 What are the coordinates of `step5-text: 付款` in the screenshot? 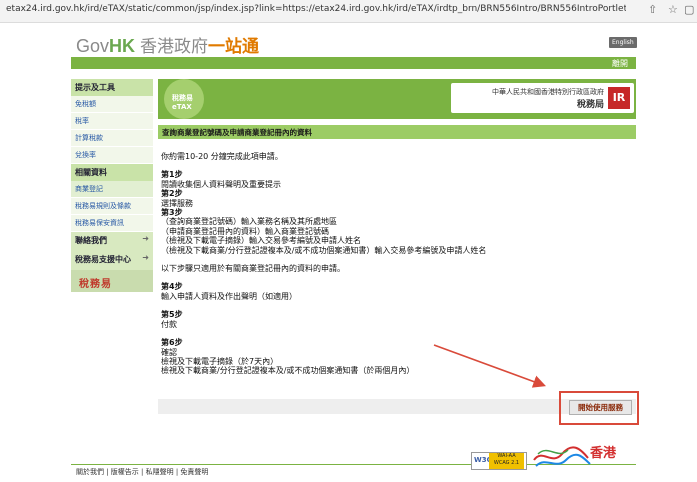 It's located at (169, 324).